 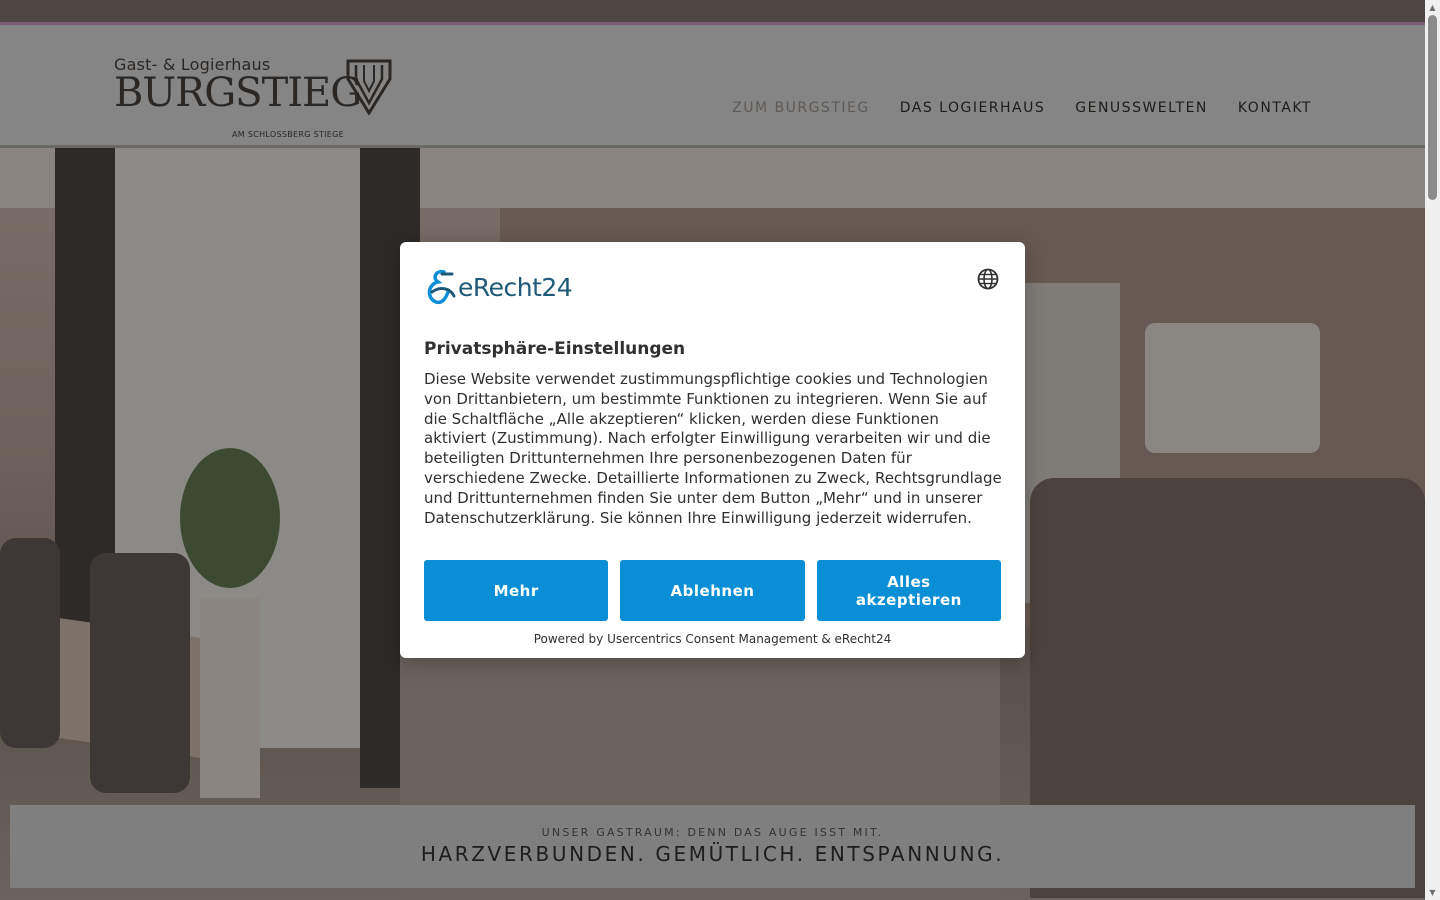 I want to click on hero-plant, so click(x=230, y=518).